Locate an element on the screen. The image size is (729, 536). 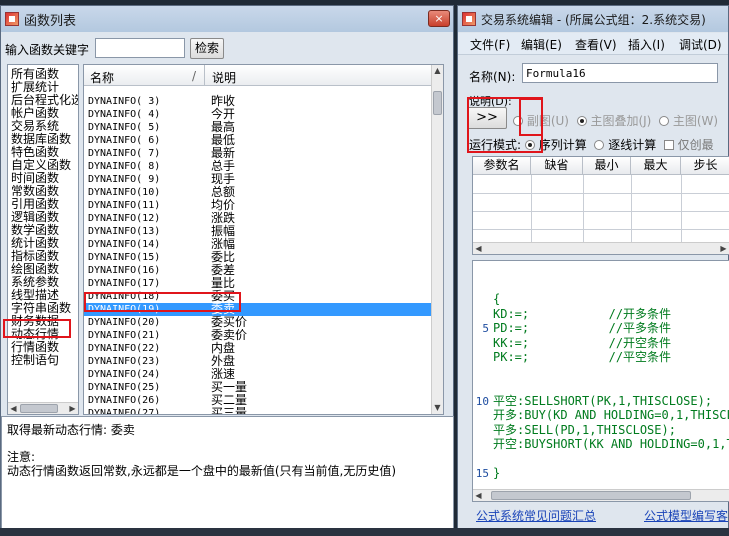
name-label: 名称(N): is located at coordinates (492, 77).